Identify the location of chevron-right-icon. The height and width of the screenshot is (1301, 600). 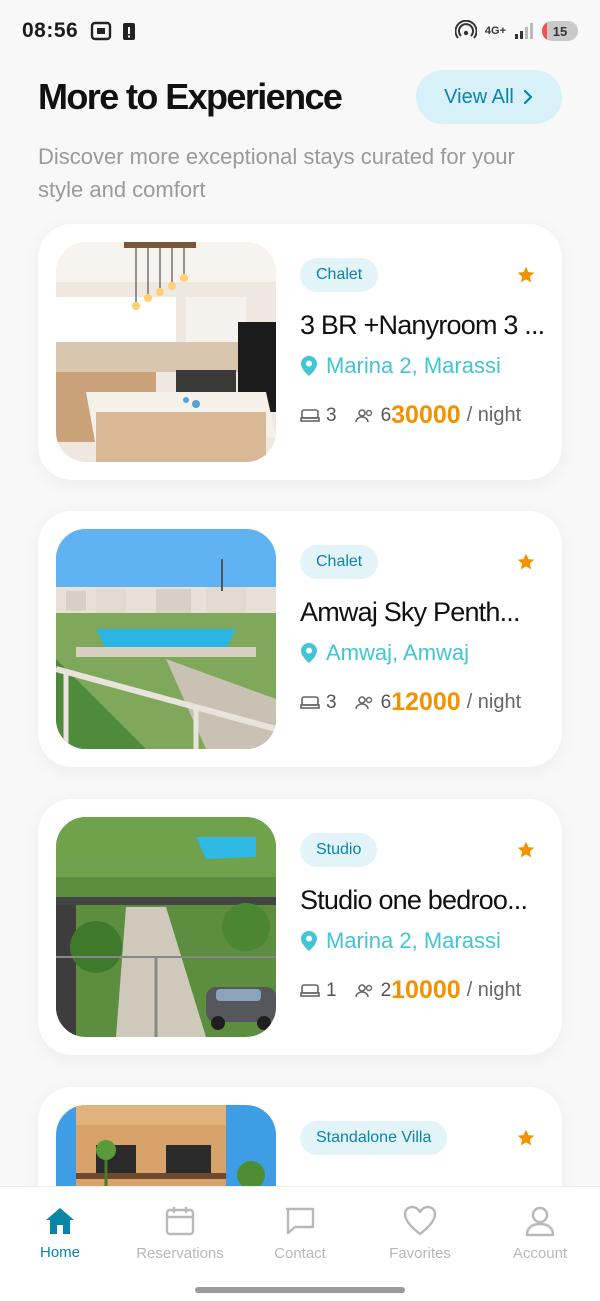
(527, 97).